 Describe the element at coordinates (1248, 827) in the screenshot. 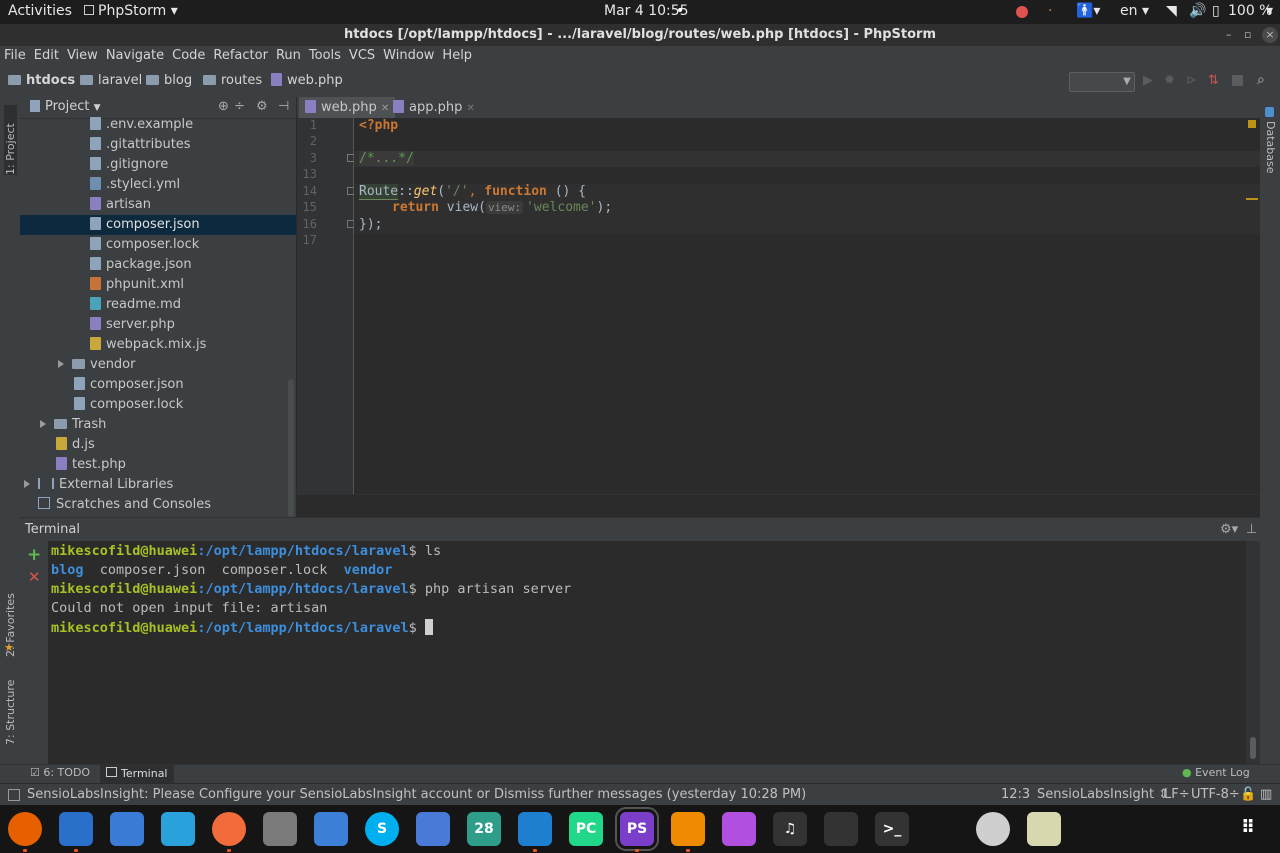

I see `show-applications-icon: ⠿` at that location.